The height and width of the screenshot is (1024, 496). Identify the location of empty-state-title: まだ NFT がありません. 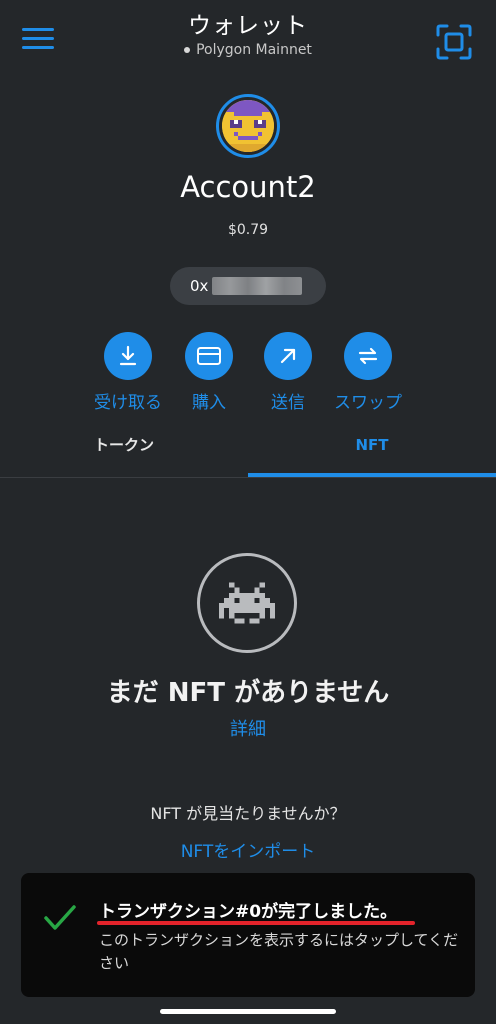
(248, 693).